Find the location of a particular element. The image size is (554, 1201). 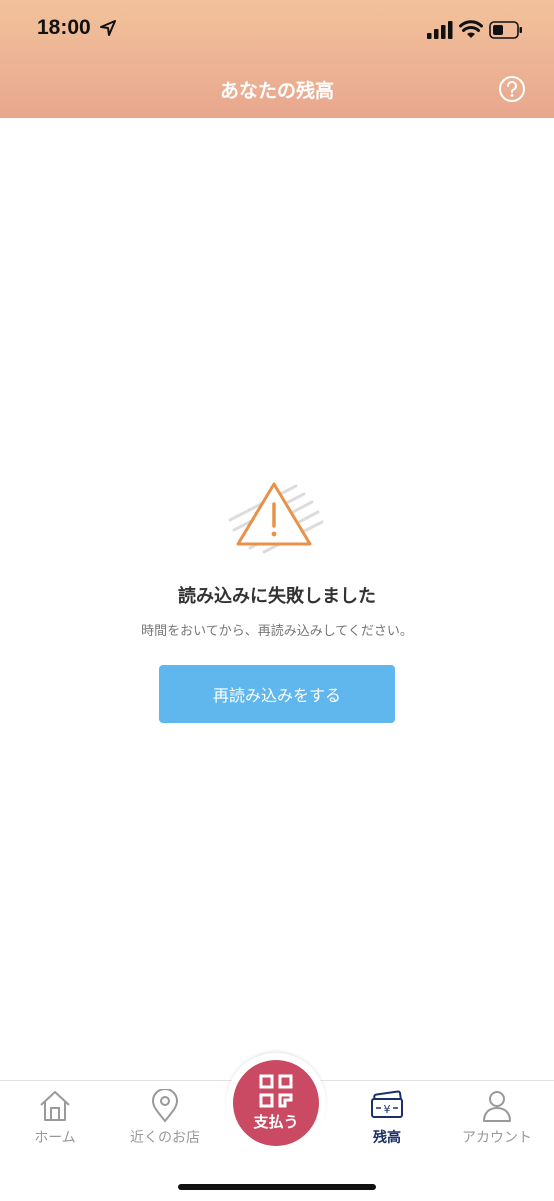

tab-account: アカウント is located at coordinates (497, 1121).